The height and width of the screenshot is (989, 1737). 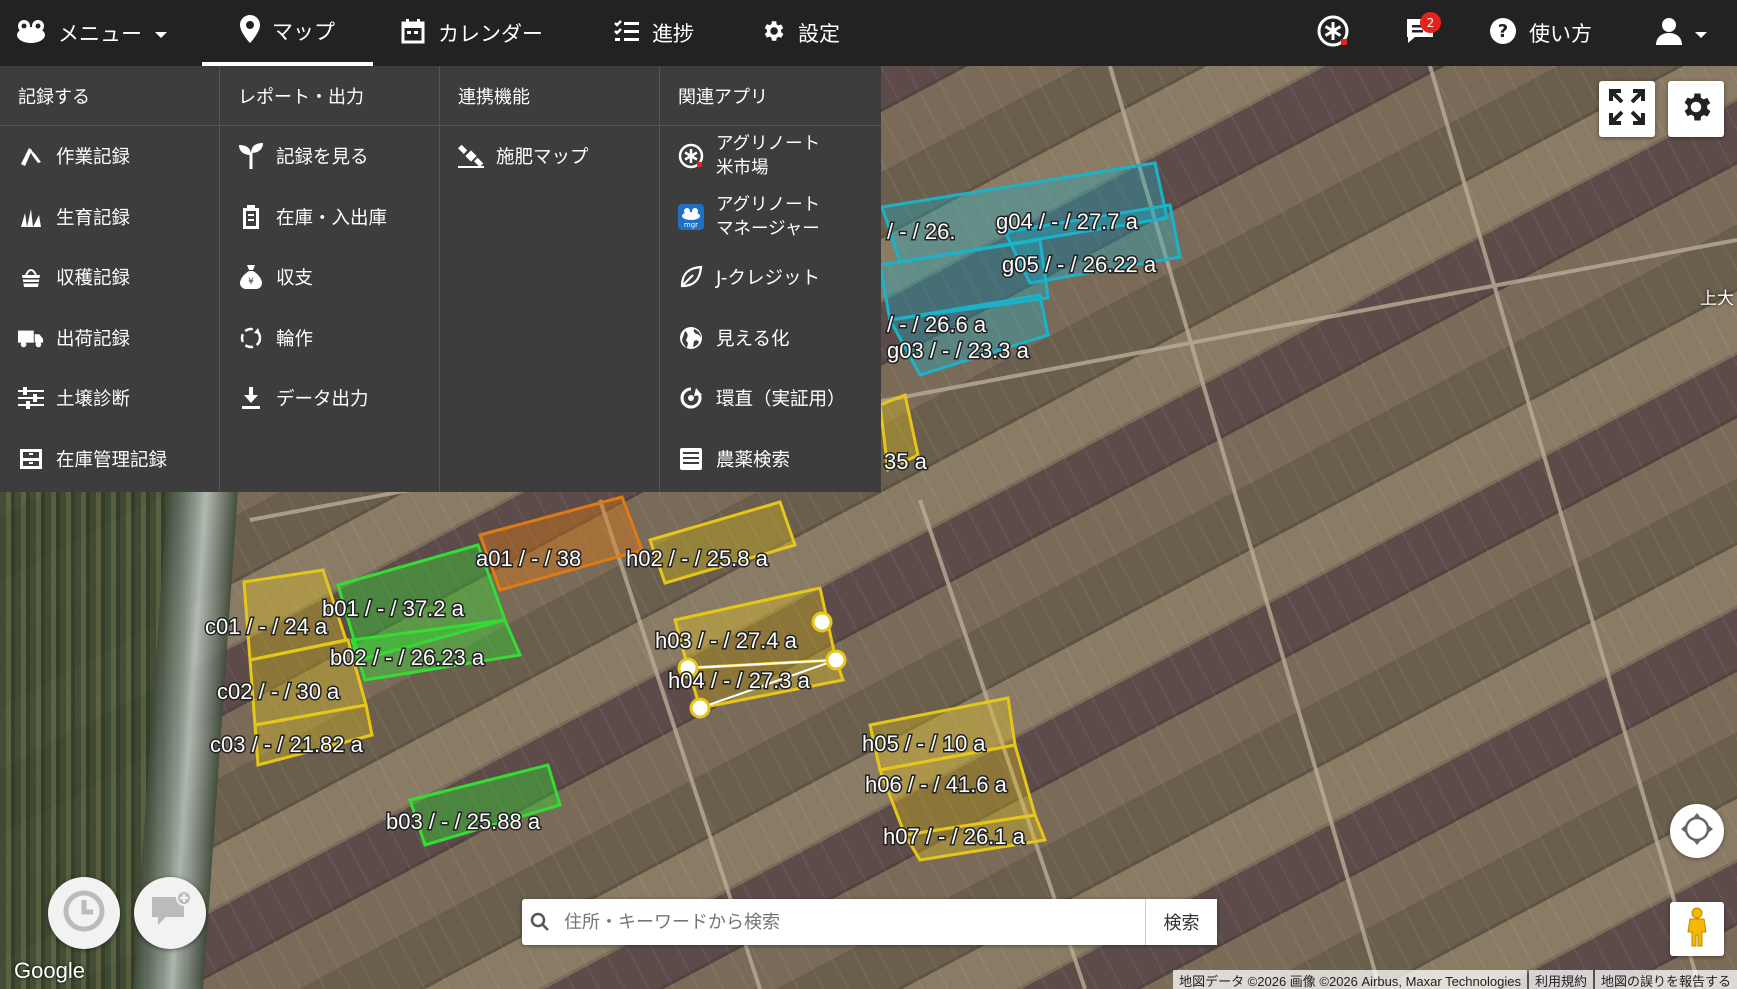 I want to click on pesticide-search-icon, so click(x=691, y=459).